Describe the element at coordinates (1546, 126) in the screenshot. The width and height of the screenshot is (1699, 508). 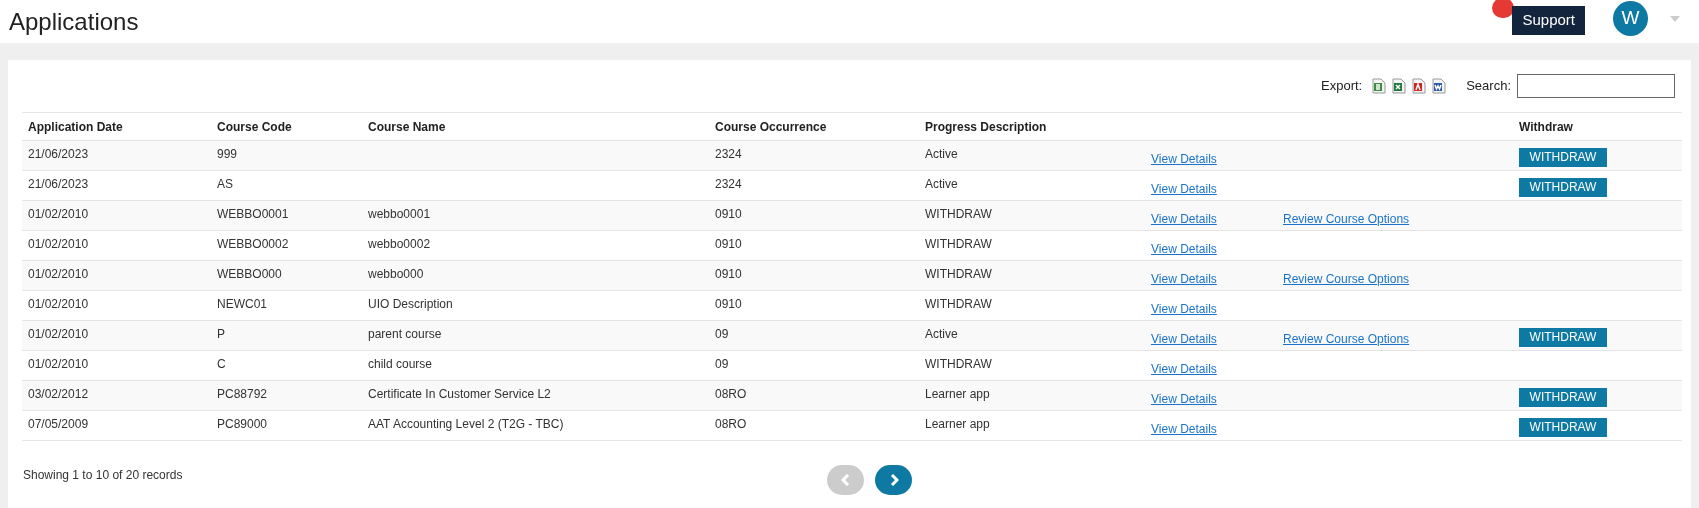
I see `column-header: Withdraw` at that location.